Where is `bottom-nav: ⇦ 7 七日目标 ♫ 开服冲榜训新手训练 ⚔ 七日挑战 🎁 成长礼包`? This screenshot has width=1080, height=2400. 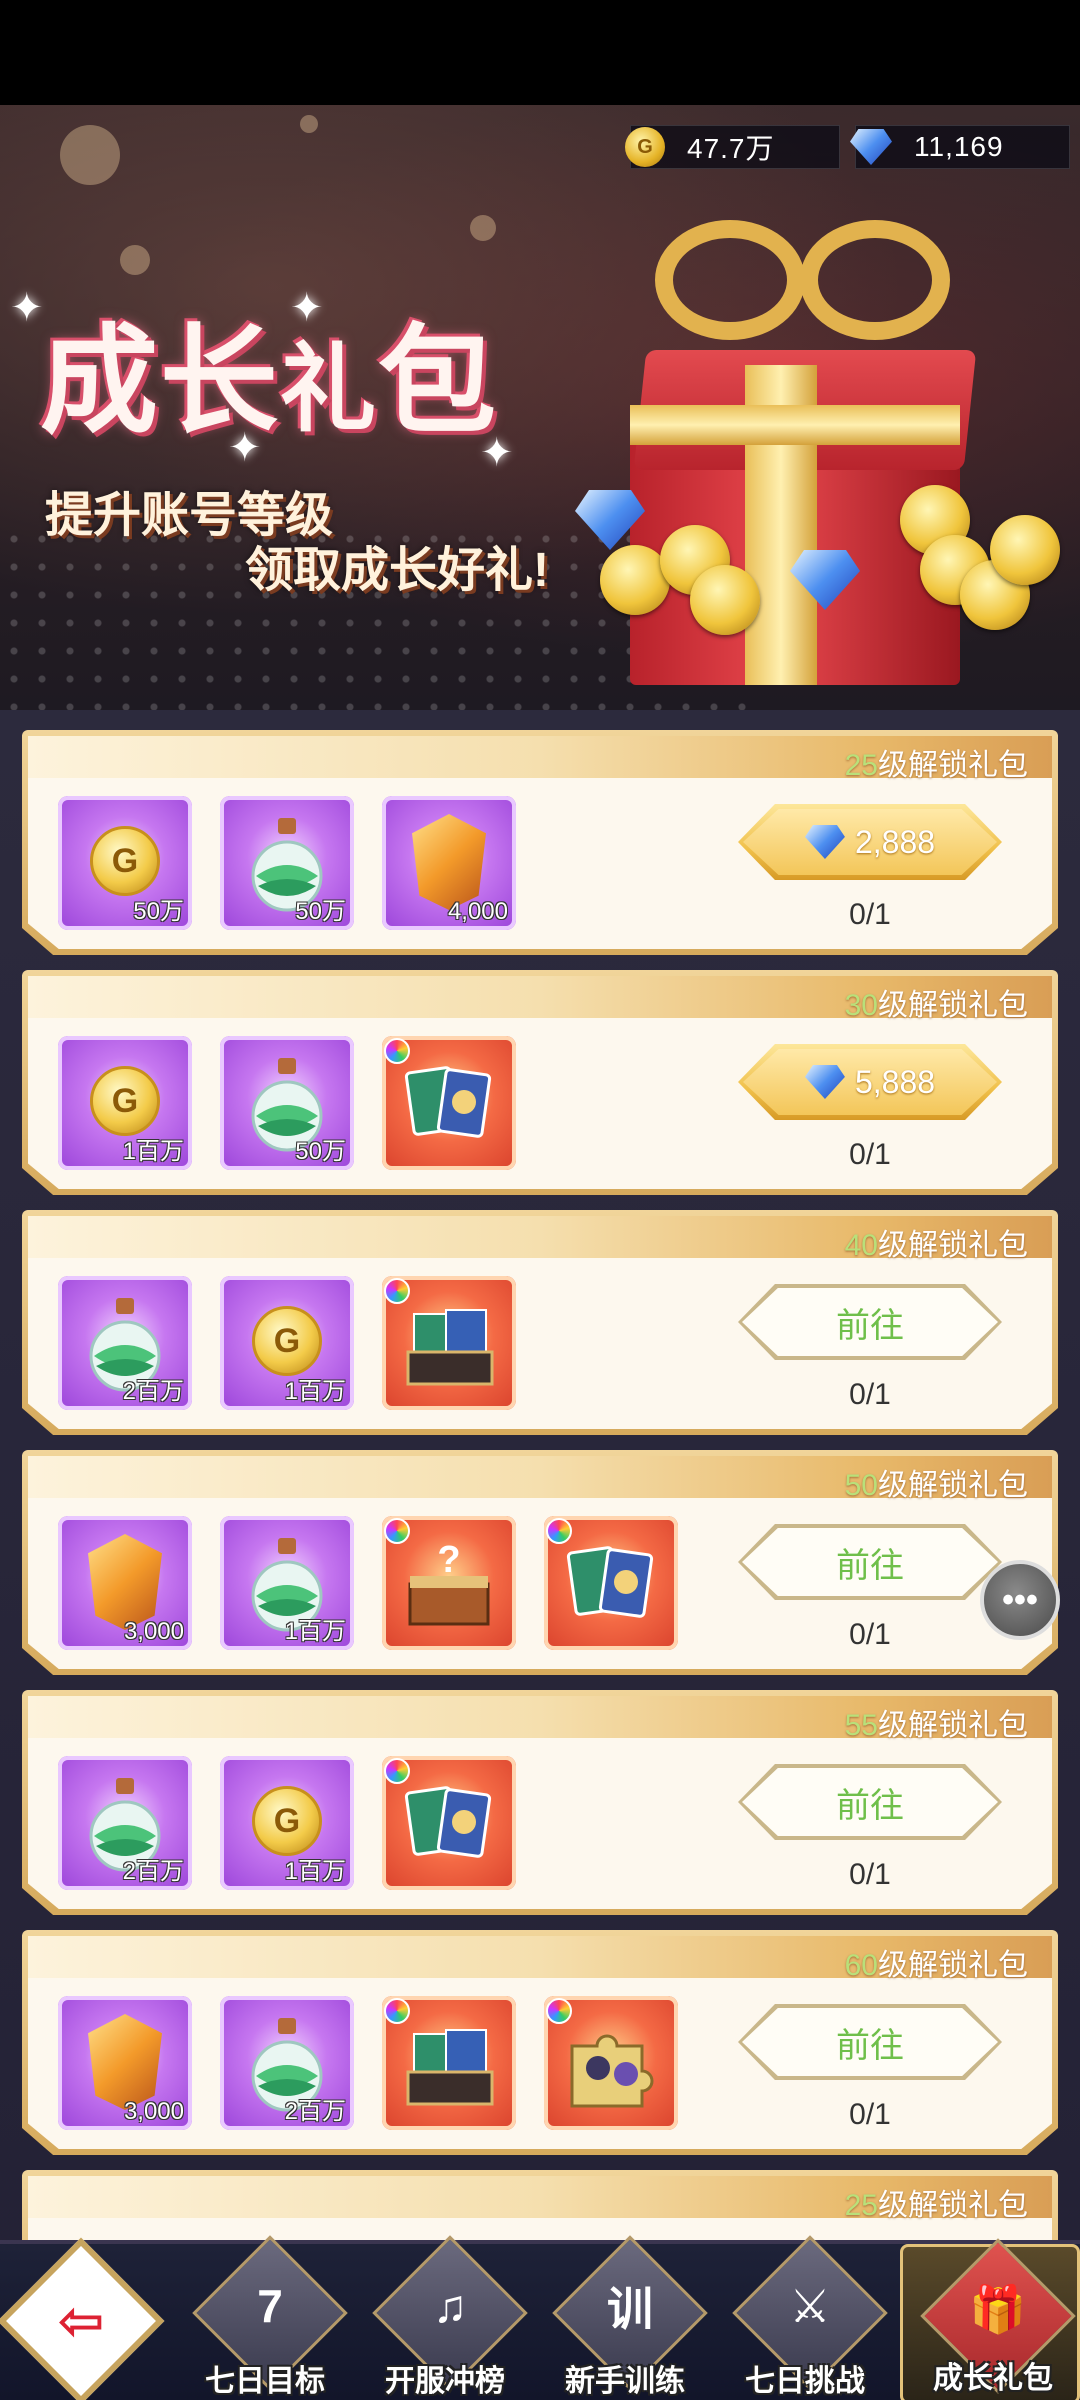 bottom-nav: ⇦ 7 七日目标 ♫ 开服冲榜训新手训练 ⚔ 七日挑战 🎁 成长礼包 is located at coordinates (540, 2317).